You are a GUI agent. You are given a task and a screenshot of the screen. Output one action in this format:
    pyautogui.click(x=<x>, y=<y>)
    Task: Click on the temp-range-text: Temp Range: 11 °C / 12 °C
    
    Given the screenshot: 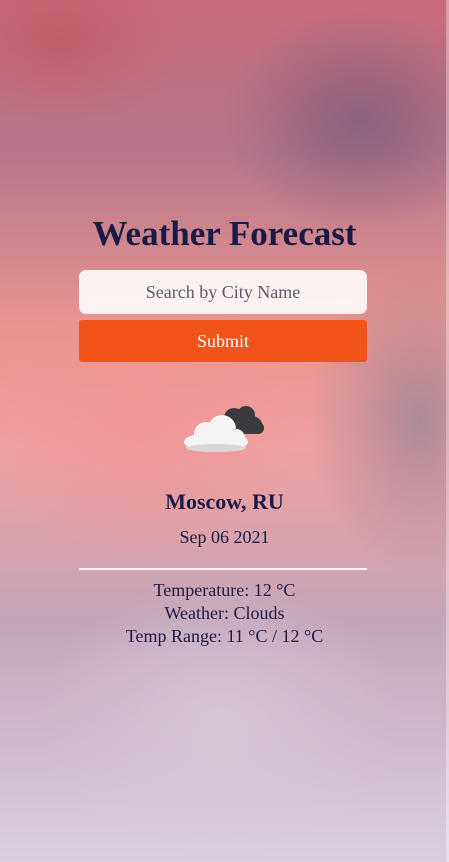 What is the action you would take?
    pyautogui.click(x=224, y=636)
    